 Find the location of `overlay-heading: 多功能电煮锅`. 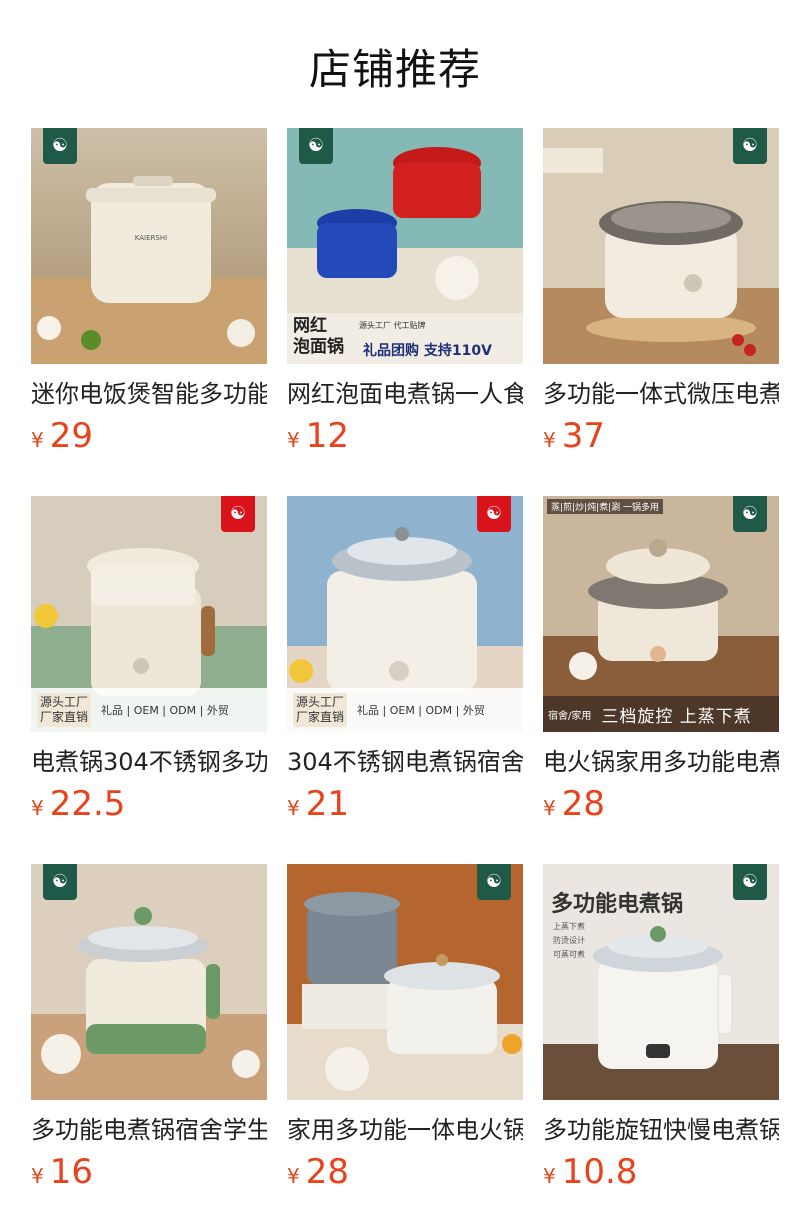

overlay-heading: 多功能电煮锅 is located at coordinates (617, 904).